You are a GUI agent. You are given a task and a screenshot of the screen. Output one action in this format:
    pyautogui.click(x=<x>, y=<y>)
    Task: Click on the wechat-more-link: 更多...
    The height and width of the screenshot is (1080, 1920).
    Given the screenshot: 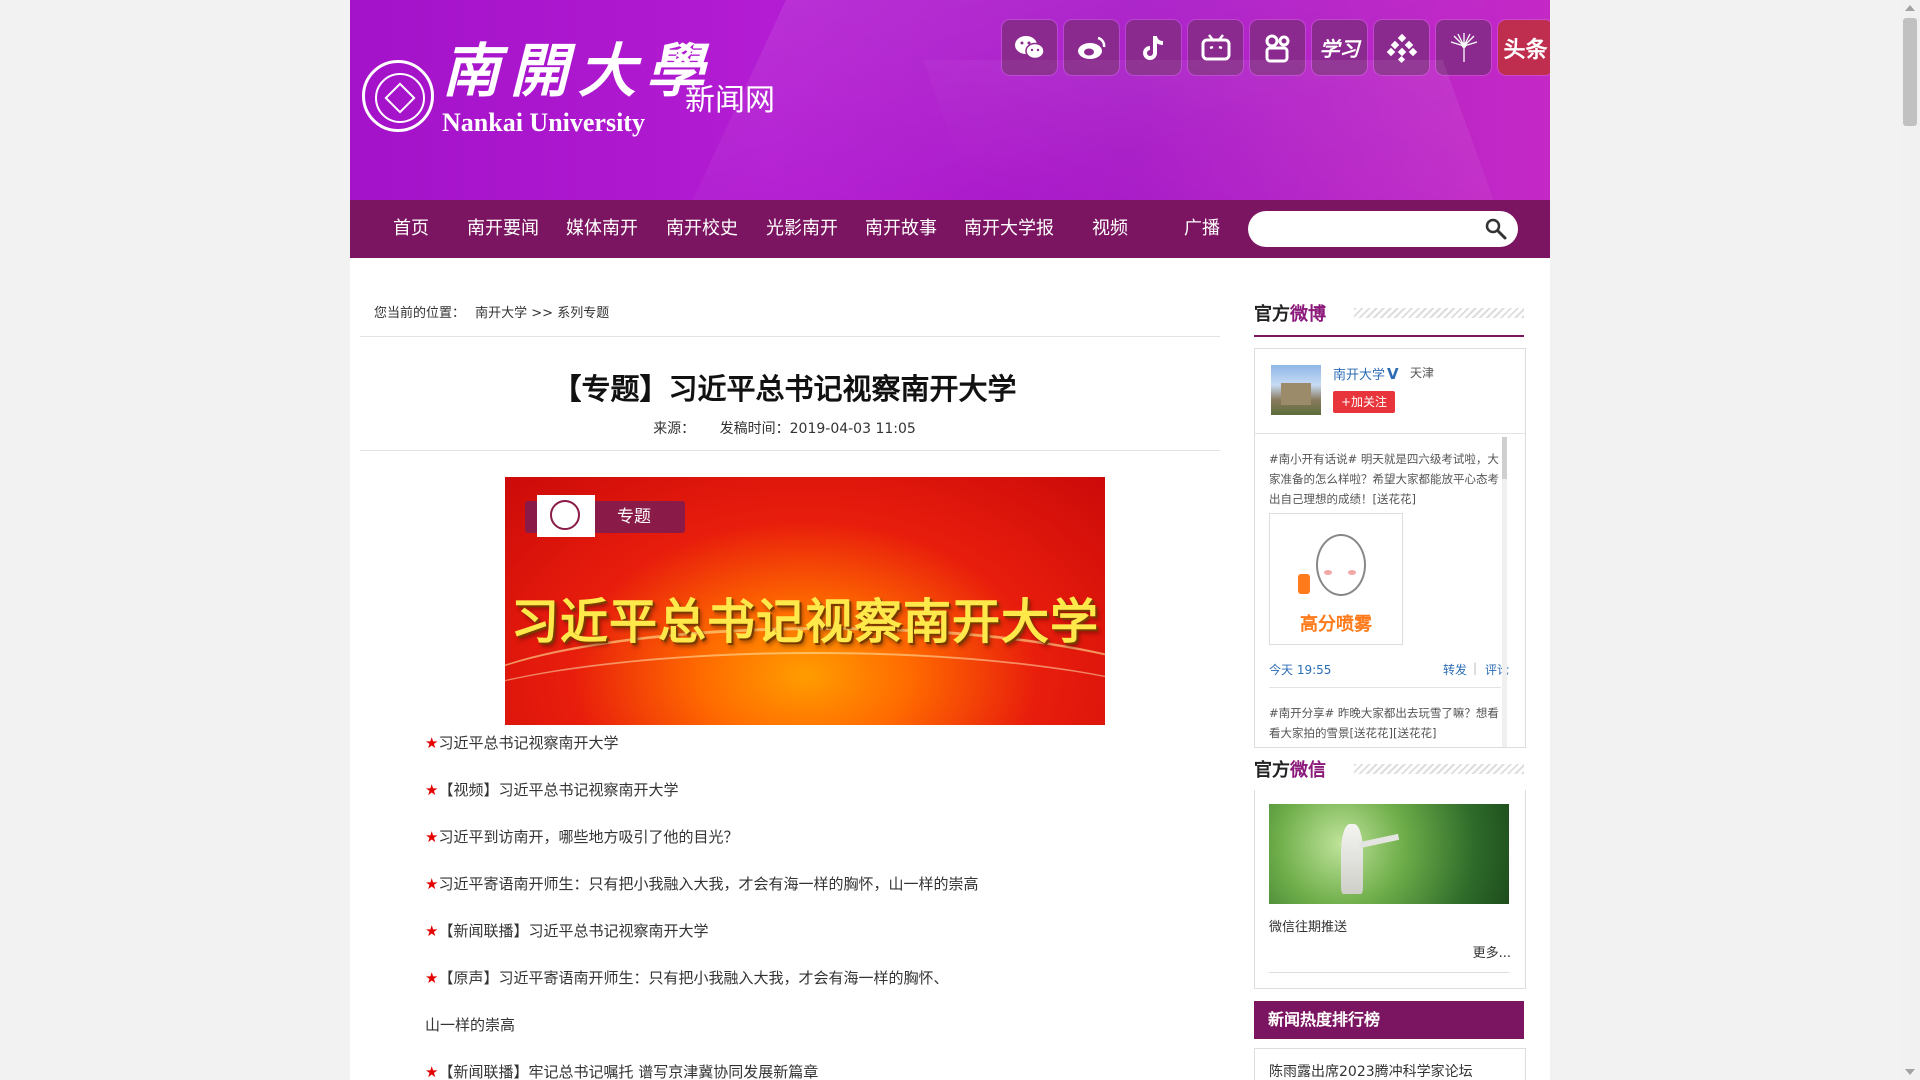 What is the action you would take?
    pyautogui.click(x=1492, y=951)
    